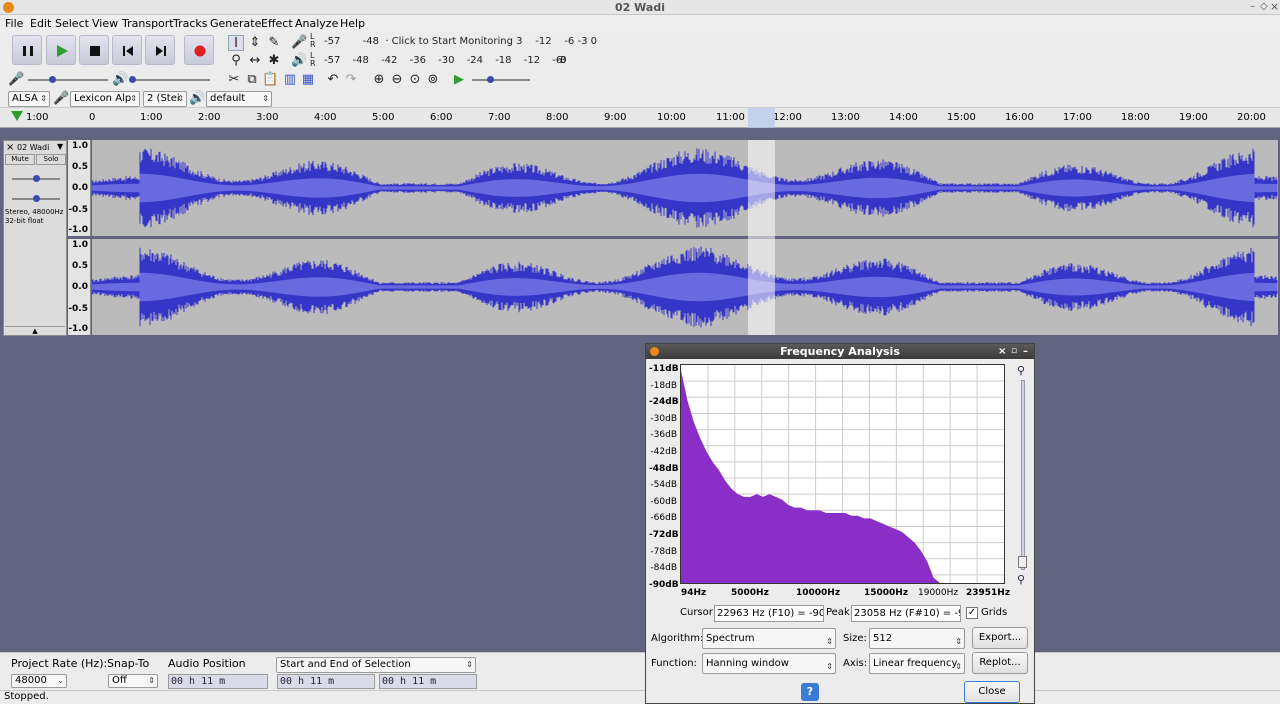 The image size is (1280, 704). Describe the element at coordinates (236, 43) in the screenshot. I see `selection-tool-icon: I` at that location.